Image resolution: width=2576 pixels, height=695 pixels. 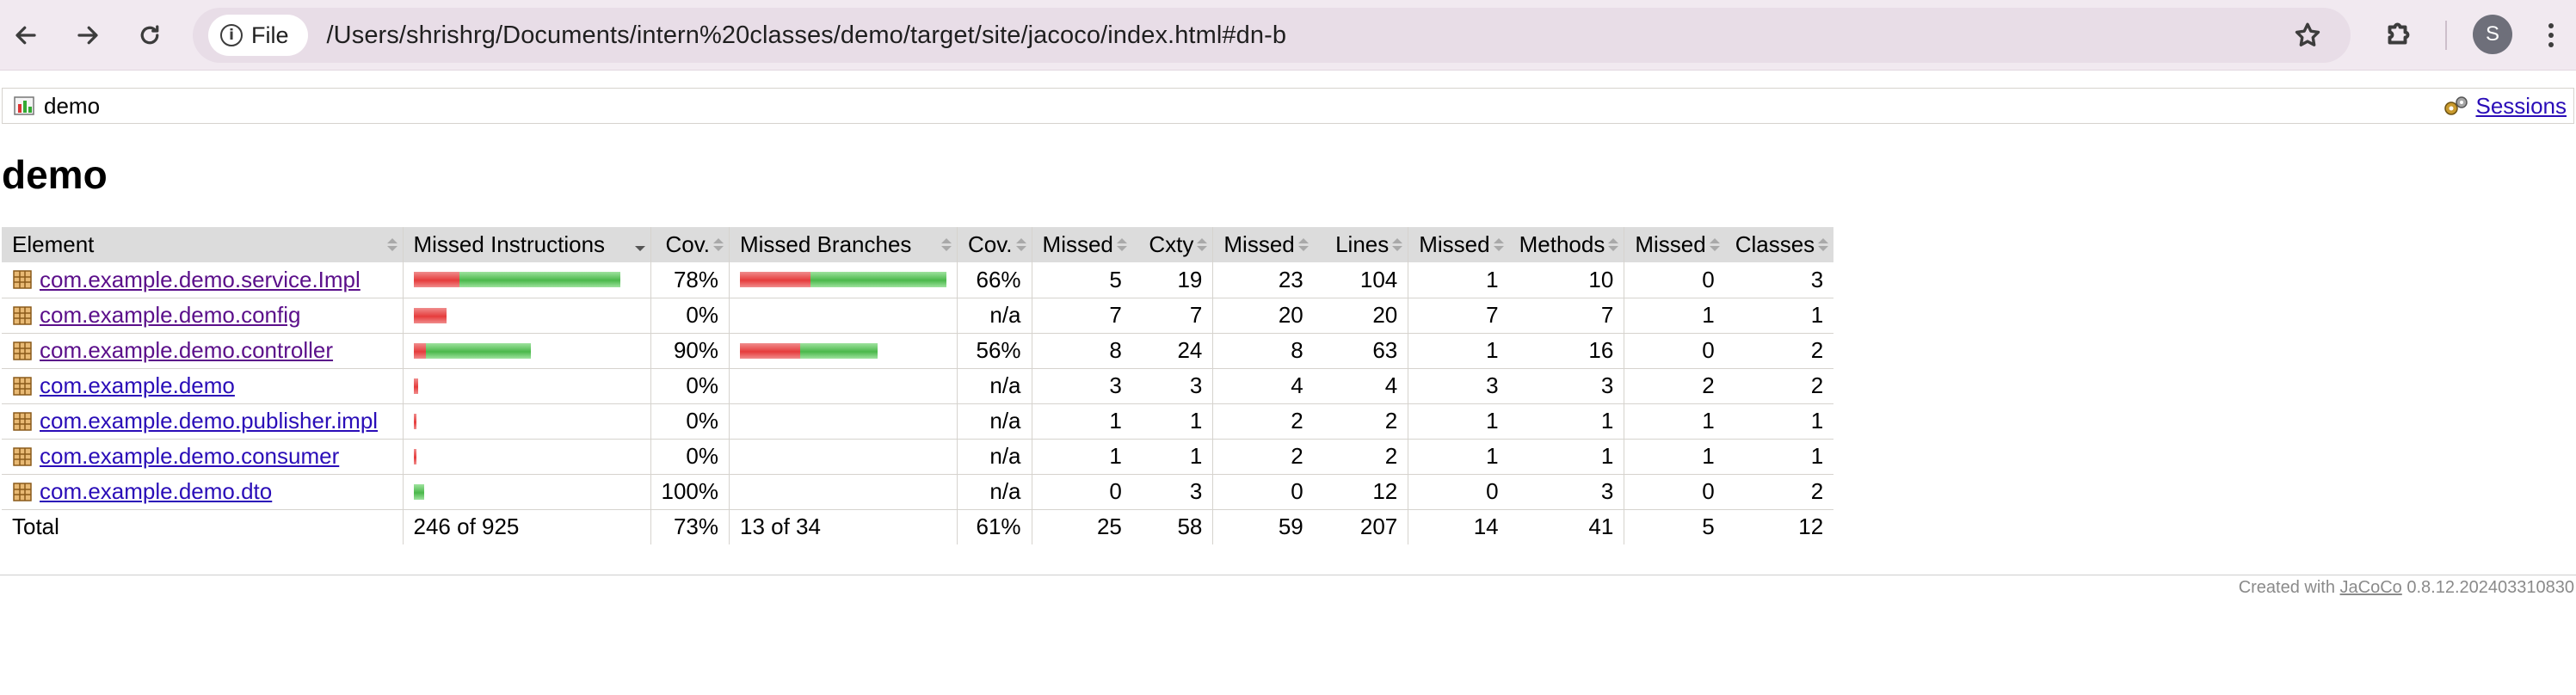 What do you see at coordinates (209, 421) in the screenshot?
I see `package-link: com.example.demo.publisher.impl` at bounding box center [209, 421].